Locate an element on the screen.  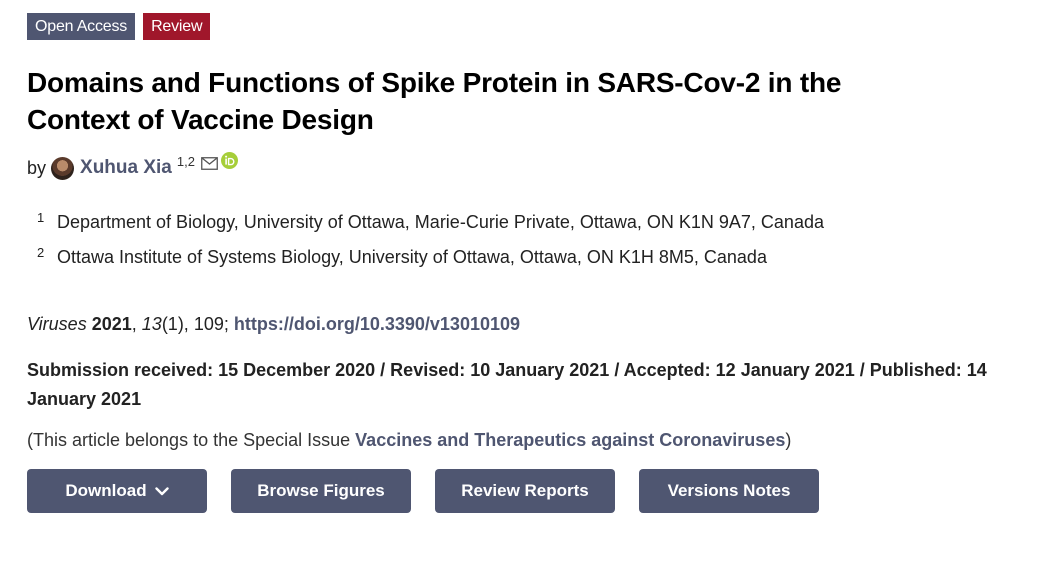
orcid-icon is located at coordinates (229, 163).